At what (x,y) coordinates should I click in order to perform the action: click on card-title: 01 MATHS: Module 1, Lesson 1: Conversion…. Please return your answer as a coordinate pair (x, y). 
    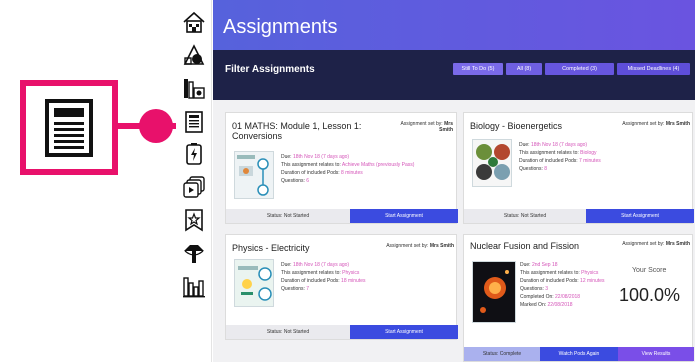
    Looking at the image, I should click on (297, 131).